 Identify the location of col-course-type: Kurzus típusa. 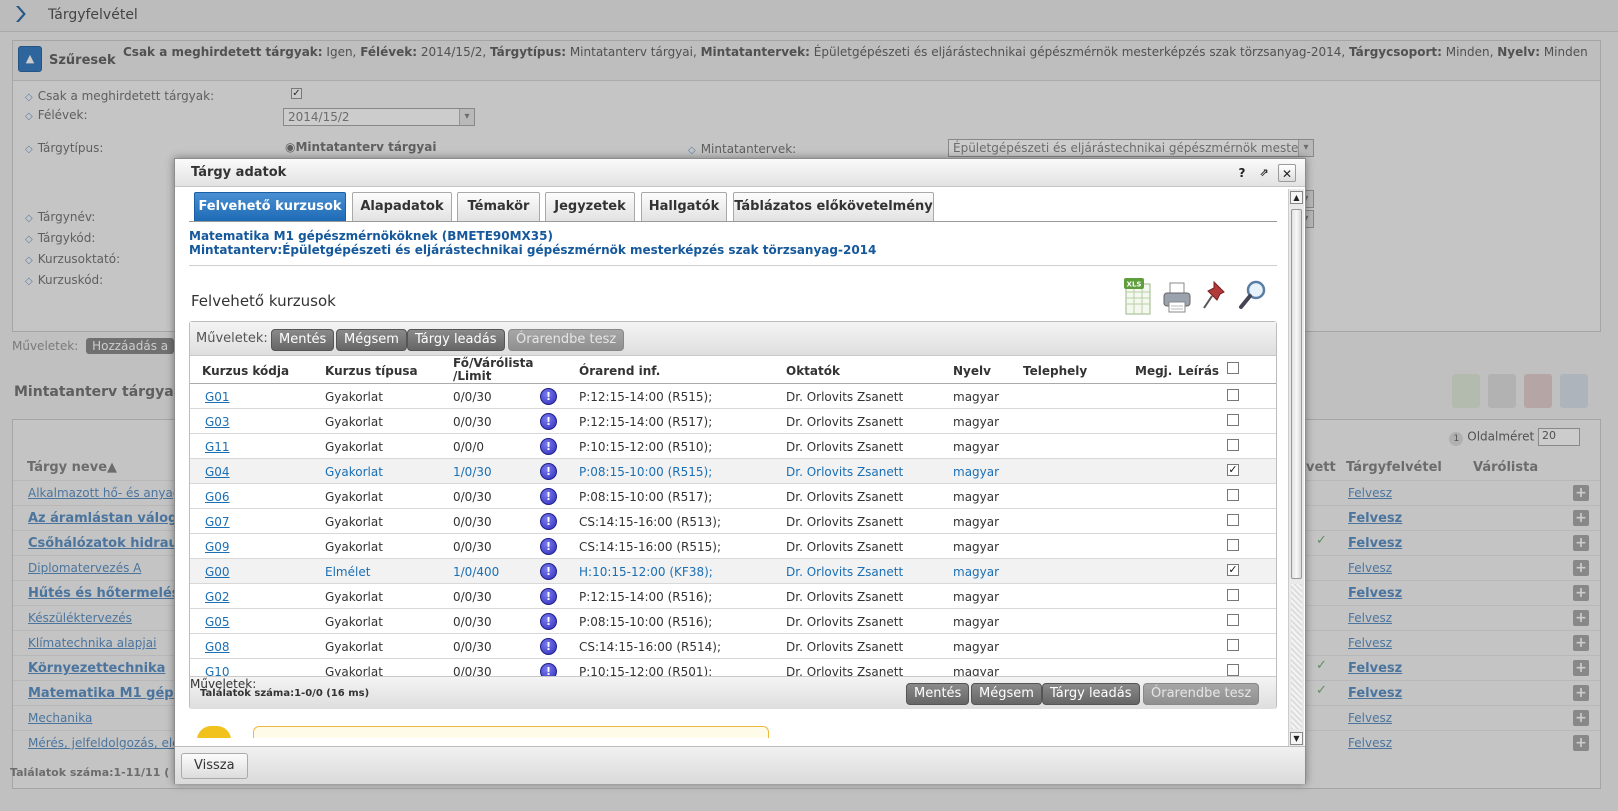
(371, 371).